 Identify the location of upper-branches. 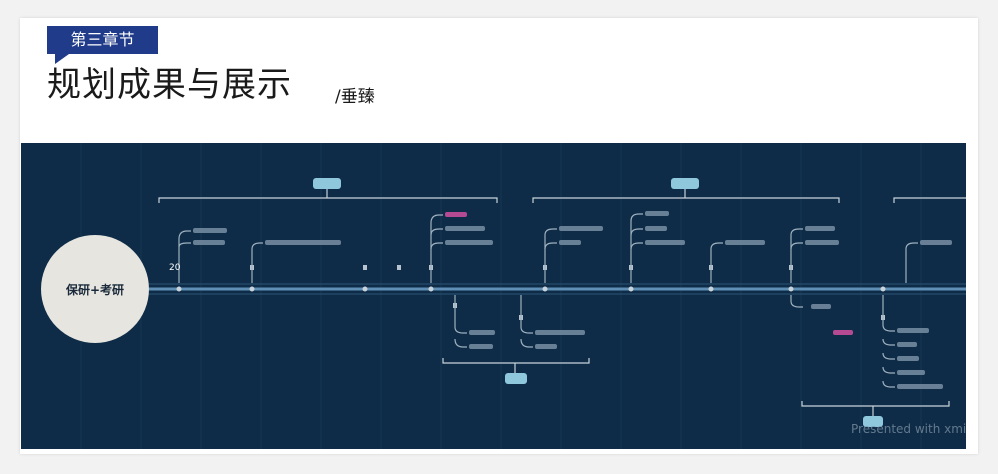
(548, 248).